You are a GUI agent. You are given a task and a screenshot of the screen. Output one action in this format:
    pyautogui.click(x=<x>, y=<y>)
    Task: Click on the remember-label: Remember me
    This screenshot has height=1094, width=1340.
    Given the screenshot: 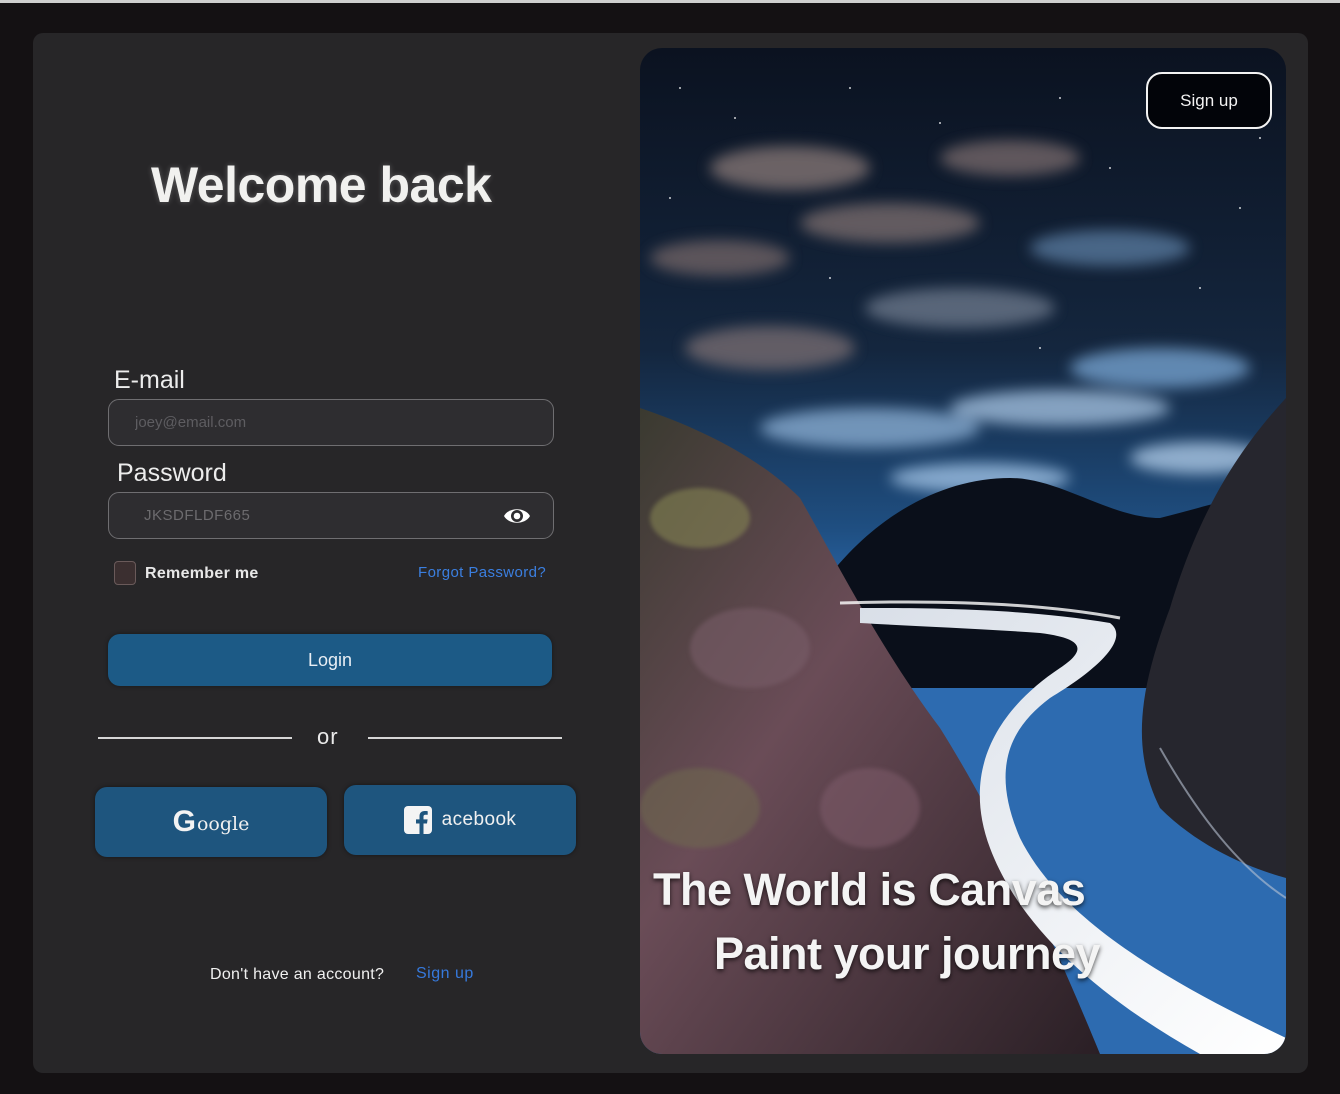 What is the action you would take?
    pyautogui.click(x=202, y=573)
    